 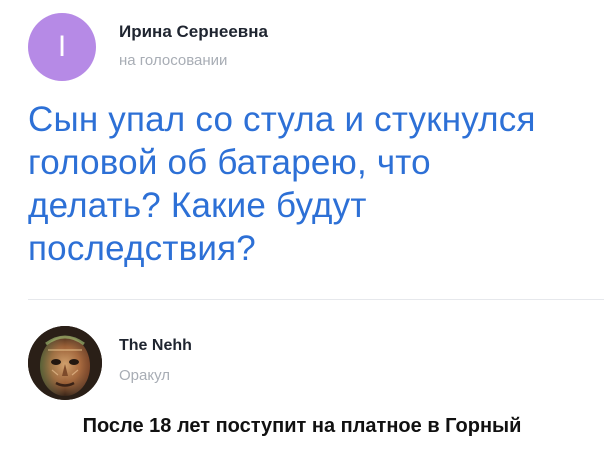 I want to click on divider, so click(x=316, y=299).